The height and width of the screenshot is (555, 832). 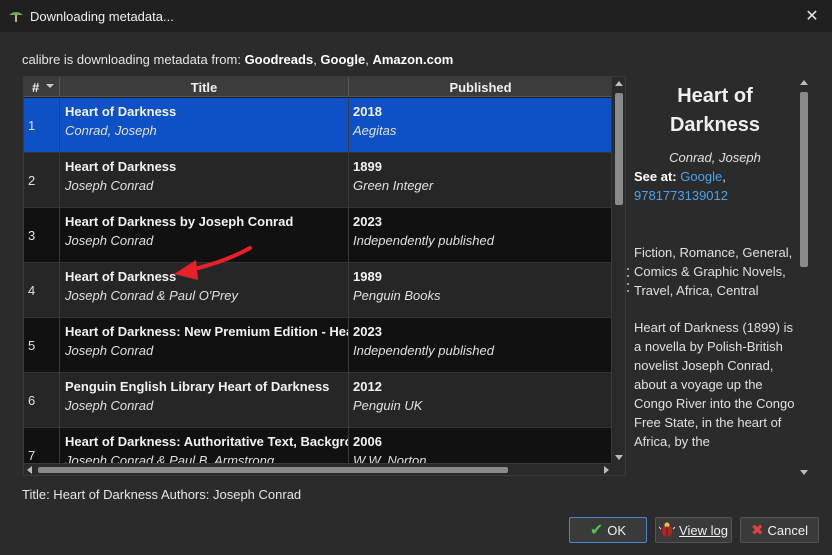 I want to click on row-number: 6, so click(x=42, y=400).